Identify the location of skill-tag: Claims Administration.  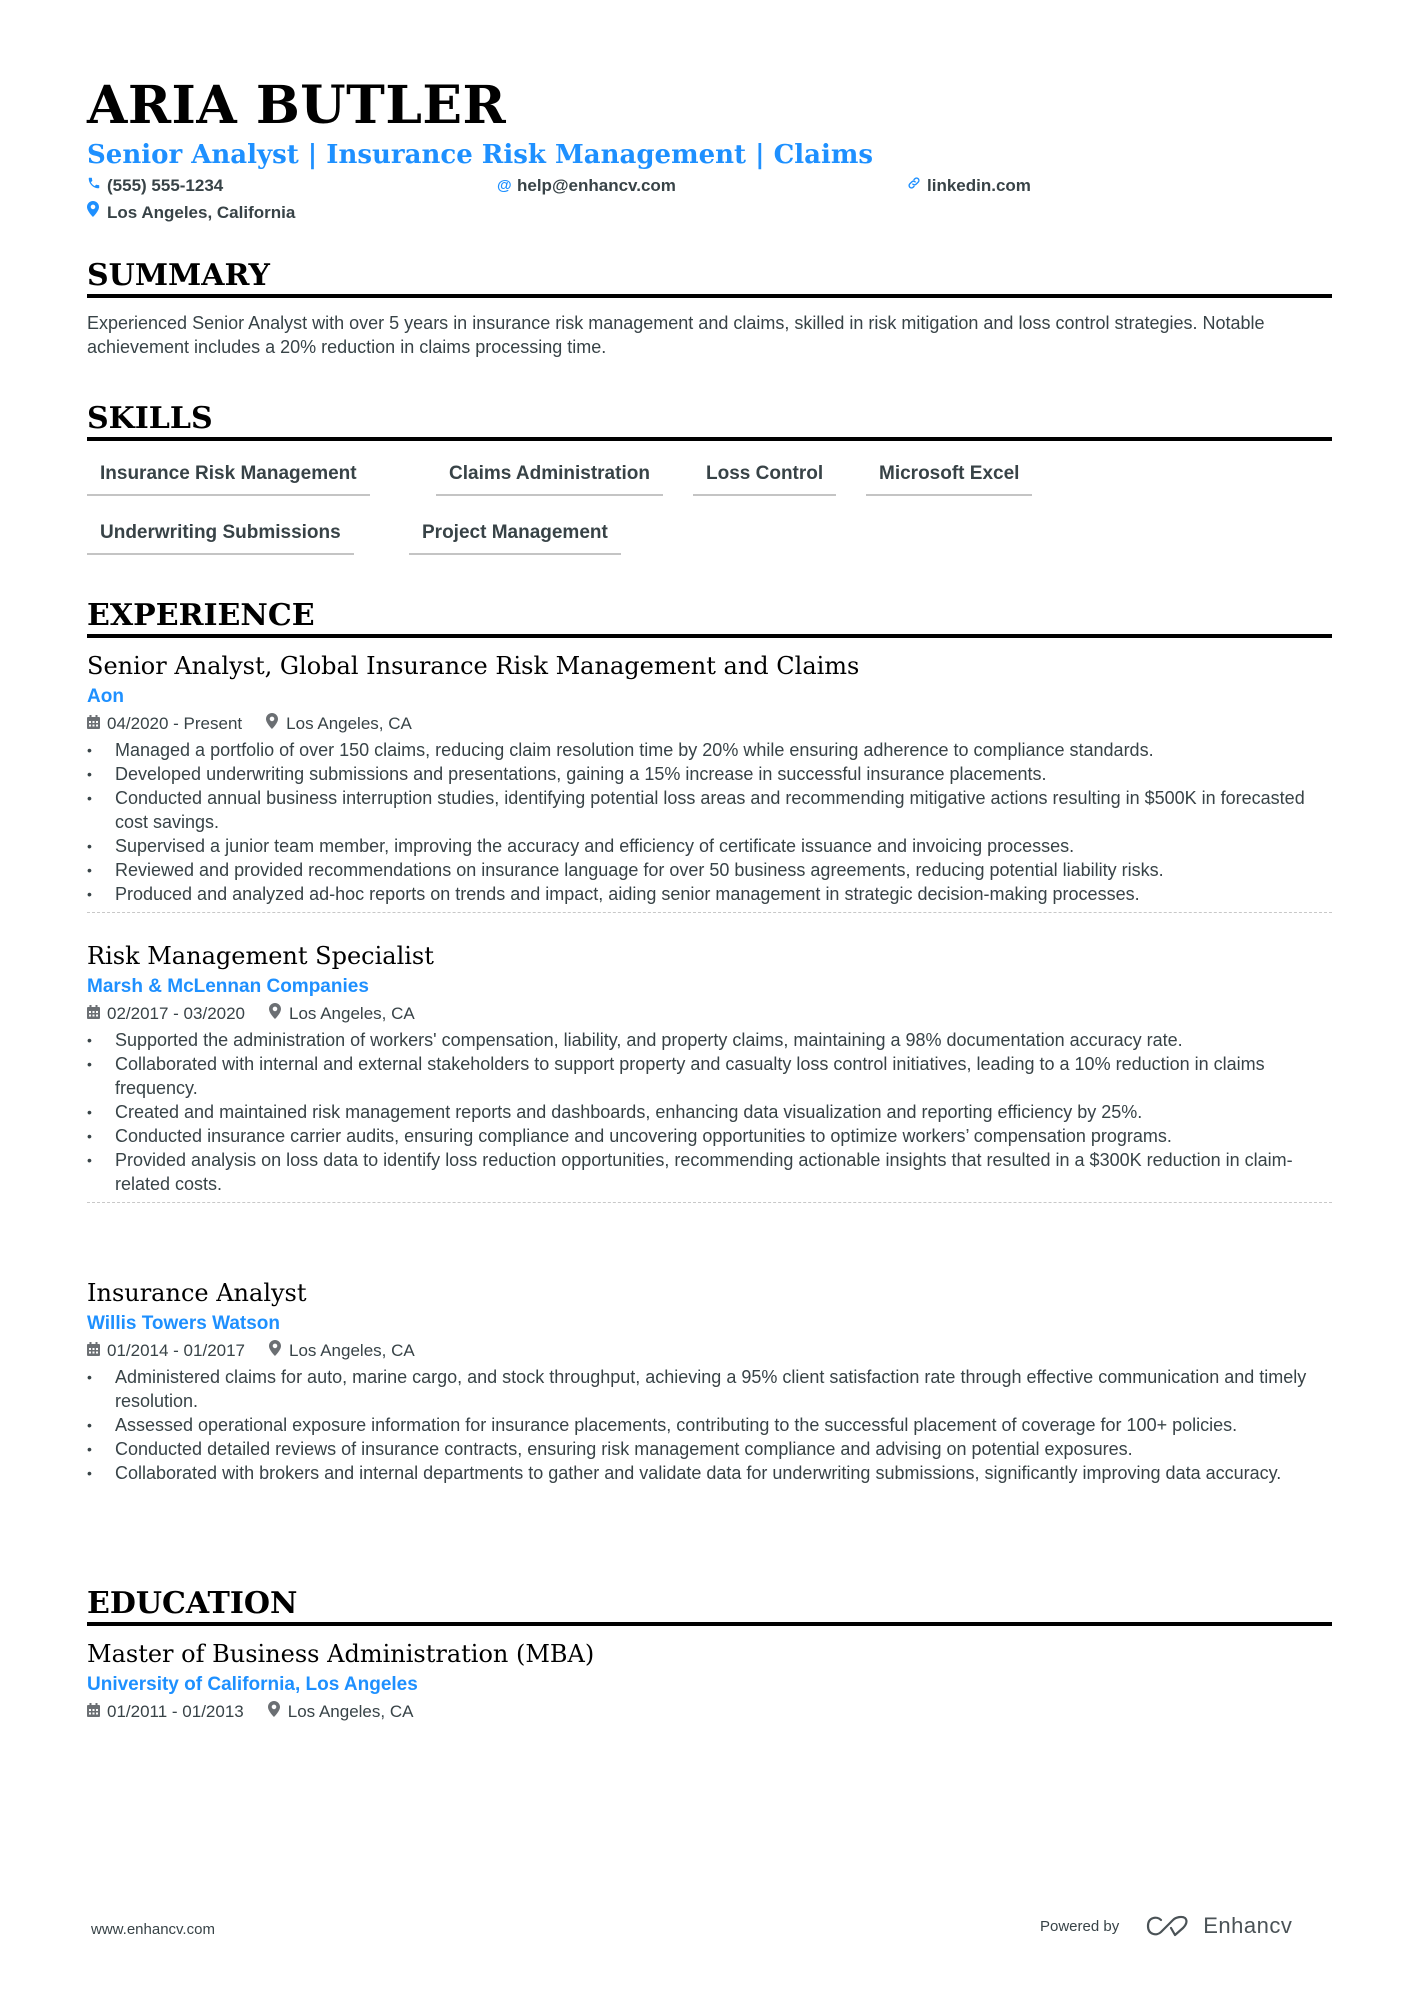
(549, 479).